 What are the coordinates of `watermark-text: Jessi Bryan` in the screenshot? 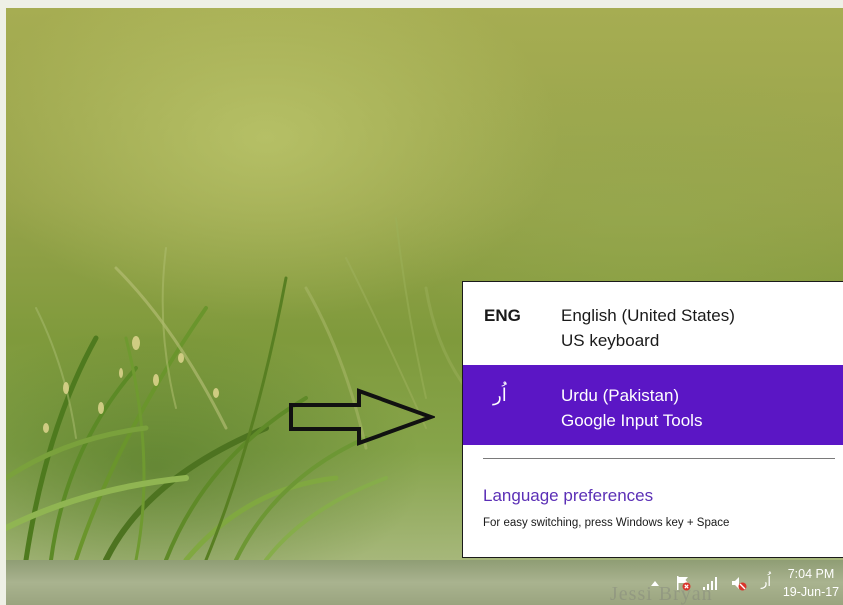 It's located at (661, 594).